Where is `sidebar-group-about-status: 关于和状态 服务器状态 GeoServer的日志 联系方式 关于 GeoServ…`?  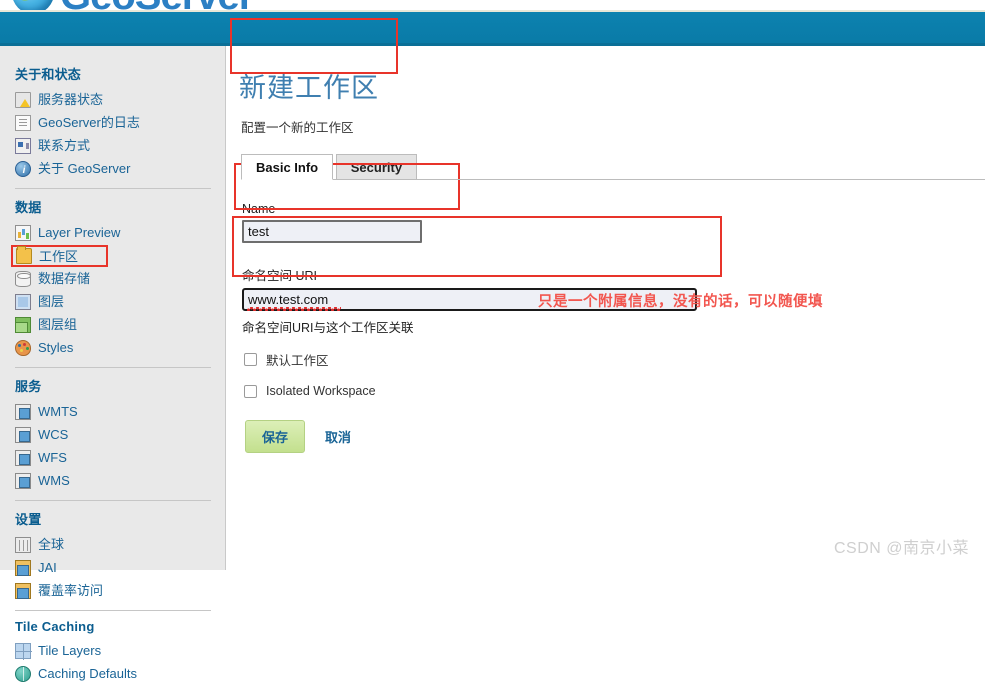
sidebar-group-about-status: 关于和状态 服务器状态 GeoServer的日志 联系方式 关于 GeoServ… is located at coordinates (119, 122).